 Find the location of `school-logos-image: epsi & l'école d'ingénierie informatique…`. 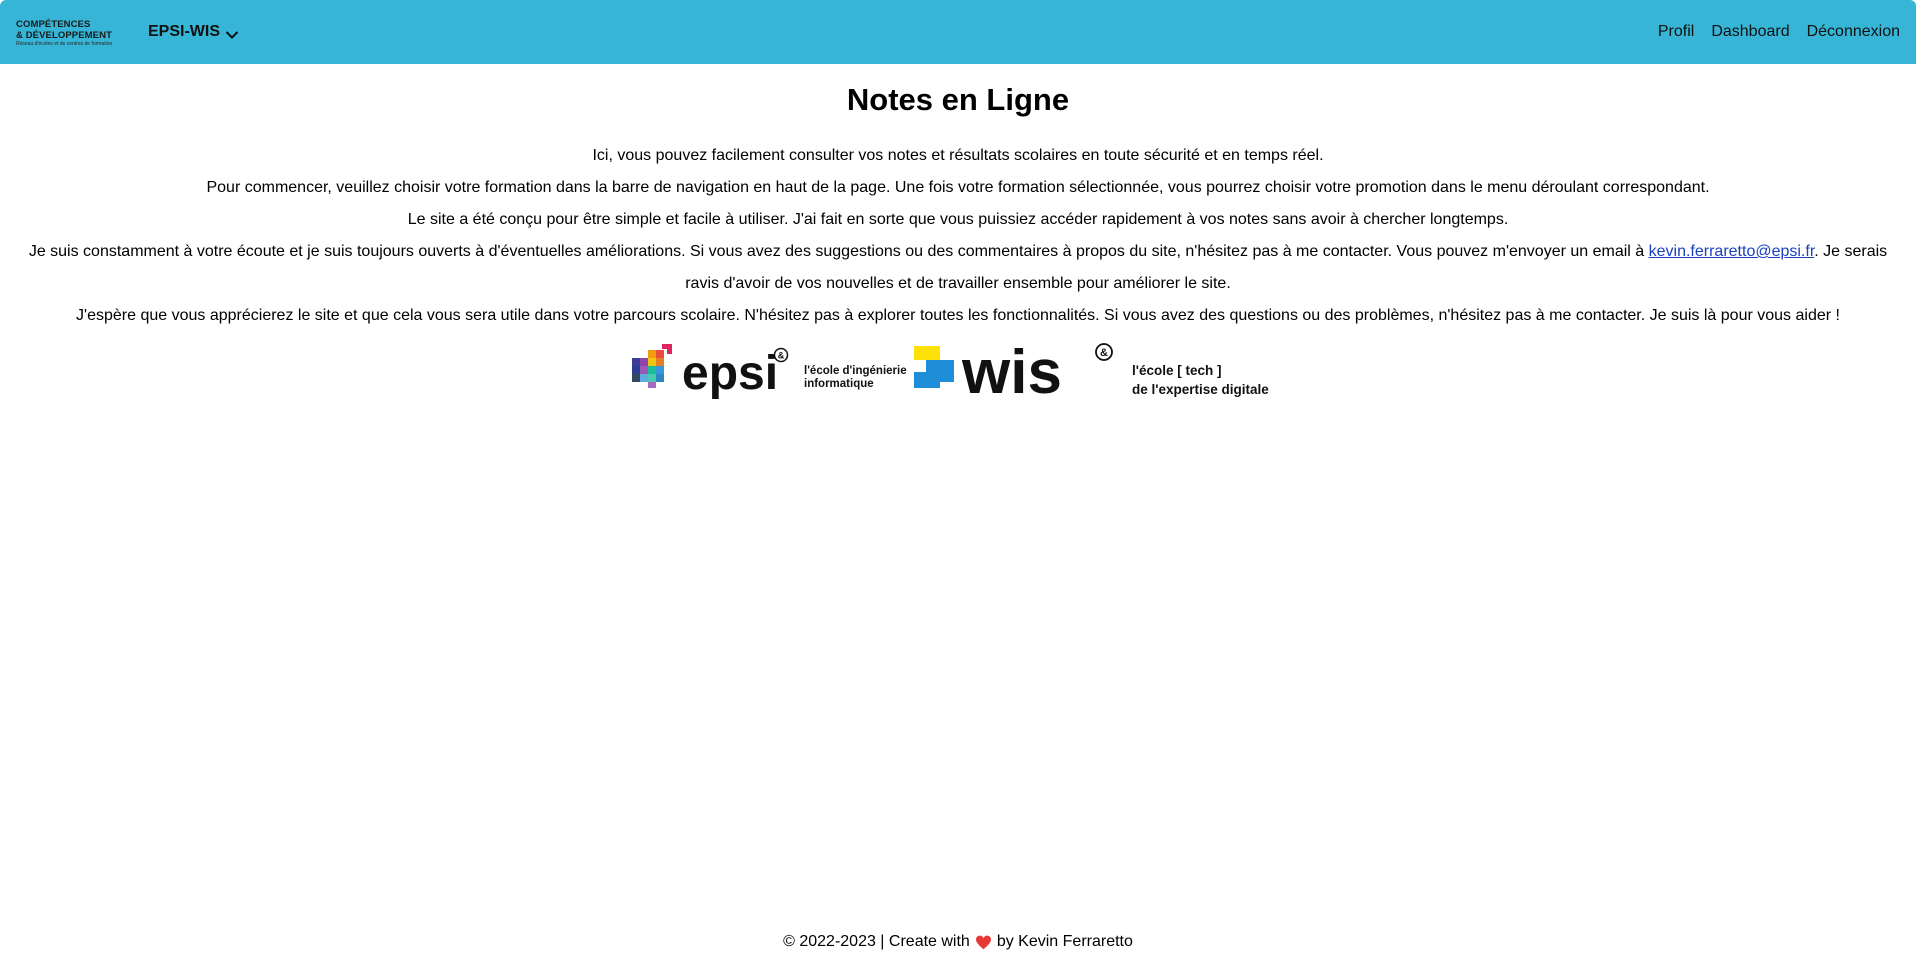

school-logos-image: epsi & l'école d'ingénierie informatique… is located at coordinates (950, 372).